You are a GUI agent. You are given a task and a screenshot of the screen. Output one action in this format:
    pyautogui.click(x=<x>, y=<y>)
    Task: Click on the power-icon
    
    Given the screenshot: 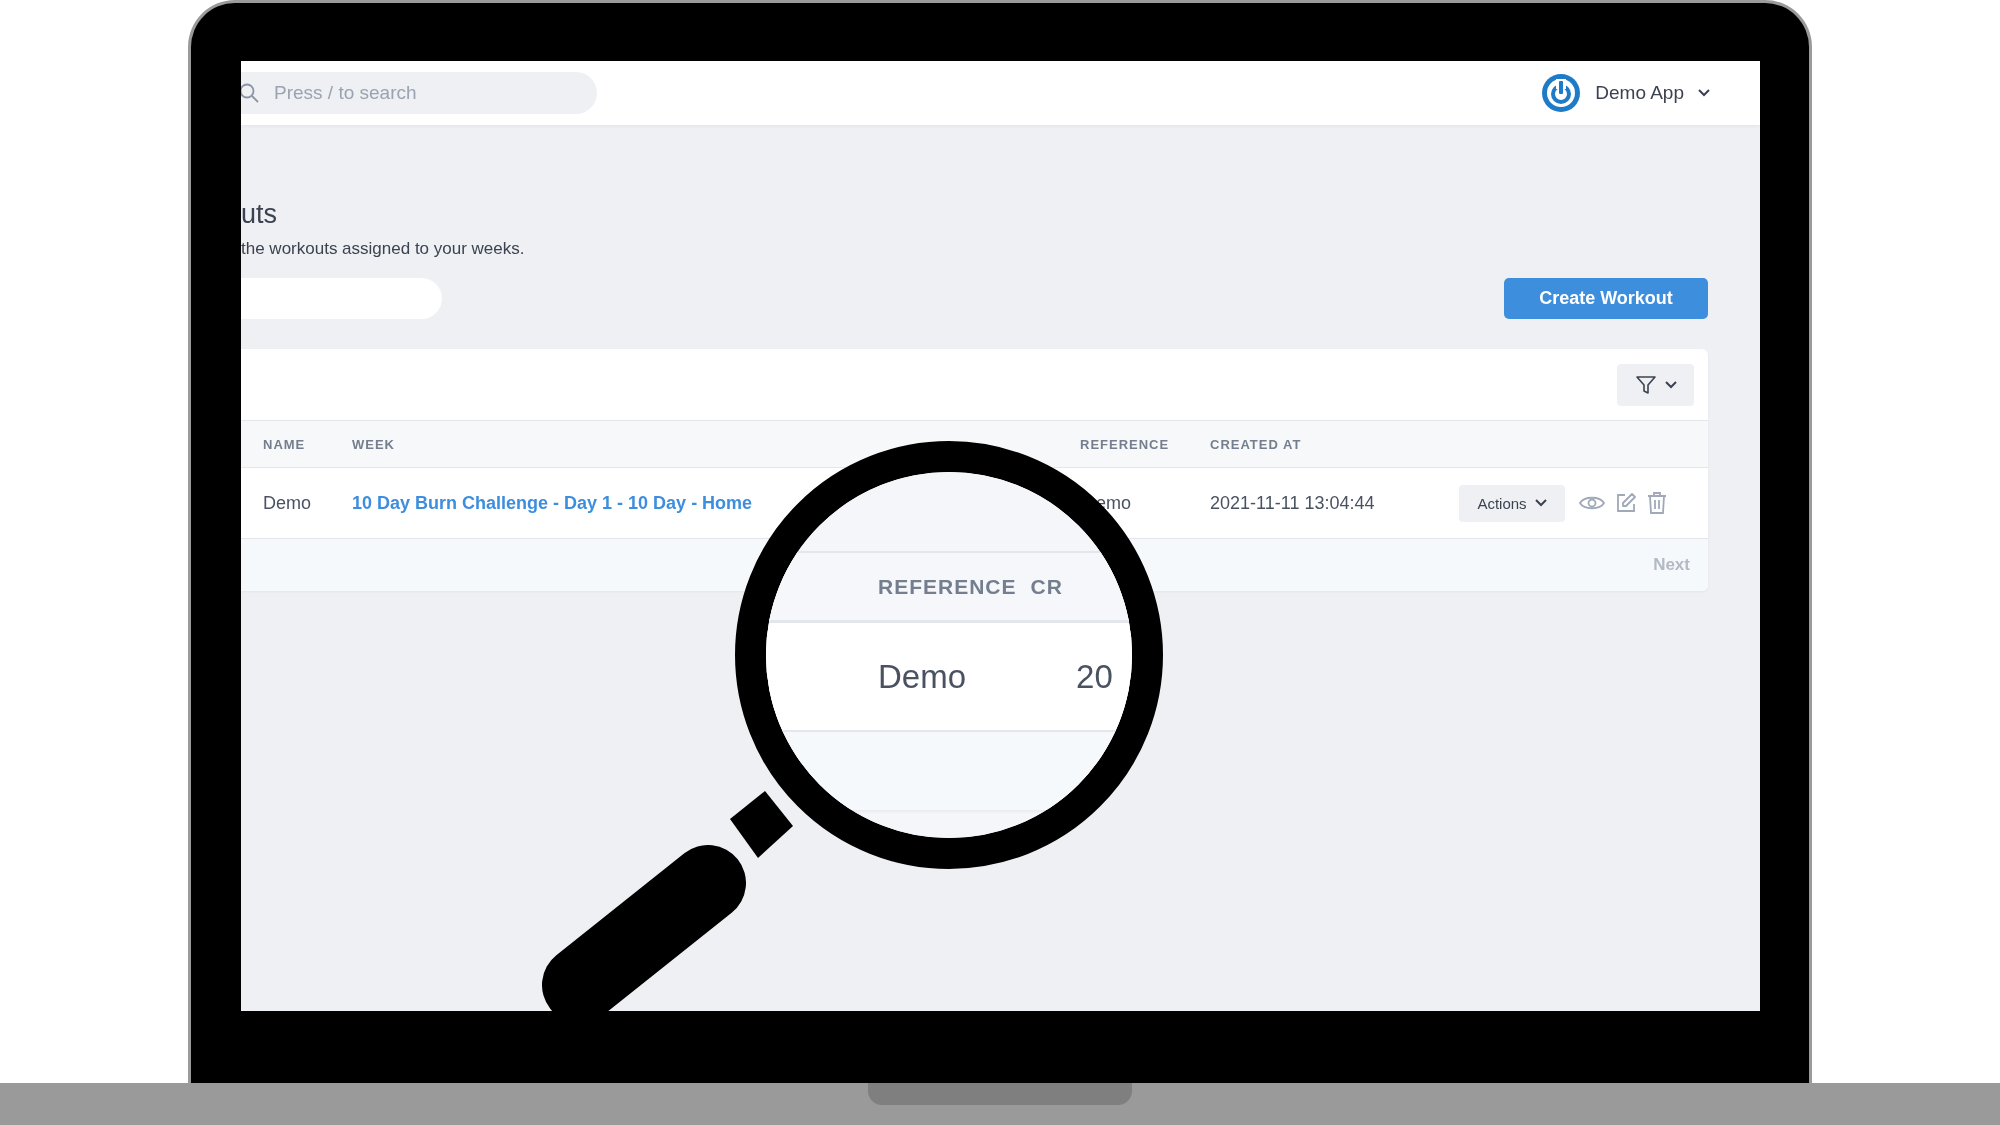 What is the action you would take?
    pyautogui.click(x=1561, y=93)
    